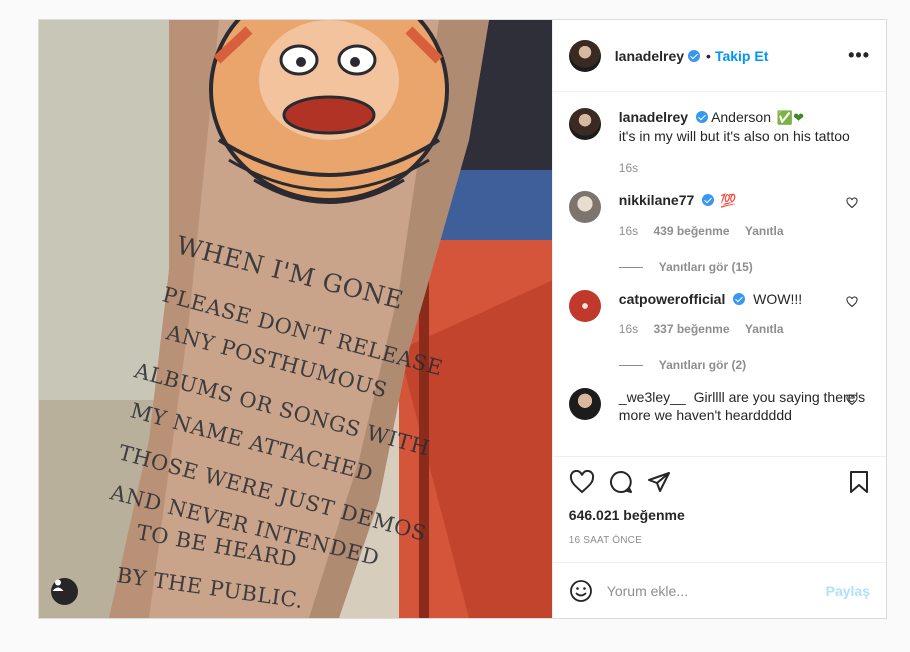 This screenshot has height=652, width=910. I want to click on add-comment-bar: Paylaş, so click(719, 590).